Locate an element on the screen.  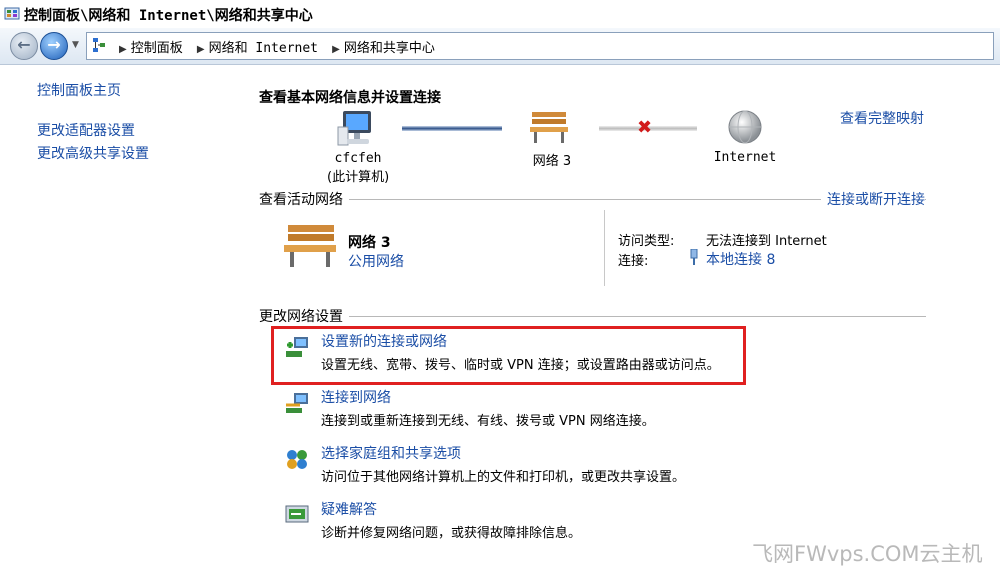
address-bar: ▶ 控制面板 ▶ 网络和 Internet ▶ 网络和共享中心 is located at coordinates (540, 46).